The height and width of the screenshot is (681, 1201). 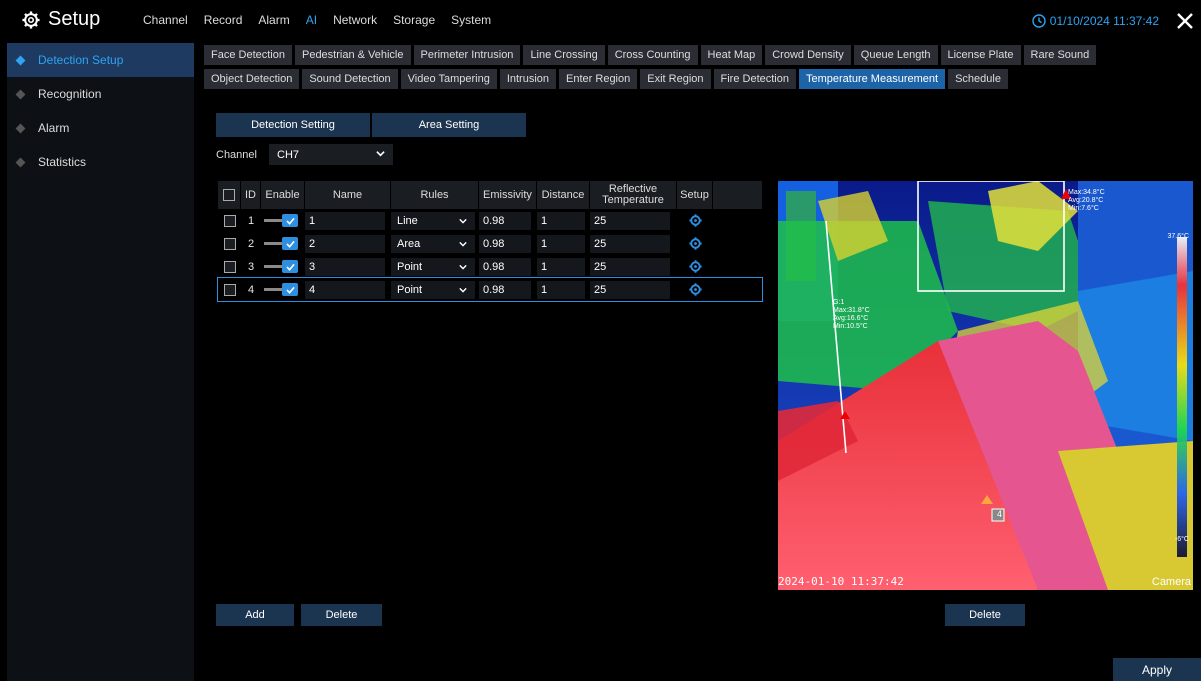 What do you see at coordinates (1185, 21) in the screenshot?
I see `close-icon` at bounding box center [1185, 21].